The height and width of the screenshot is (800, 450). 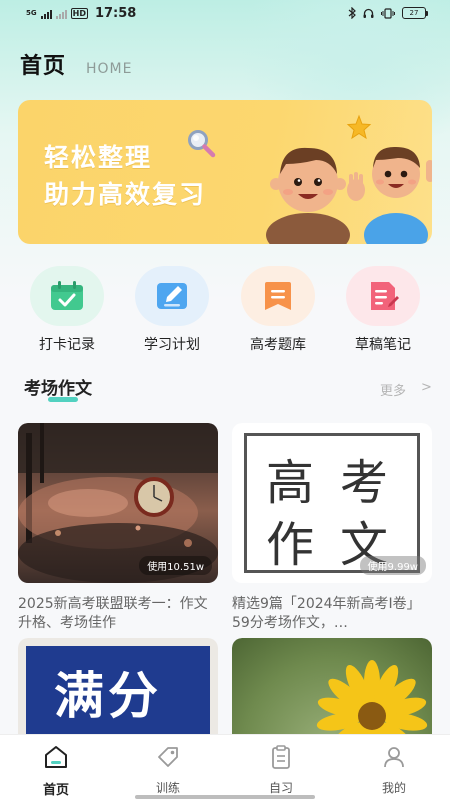 What do you see at coordinates (58, 389) in the screenshot?
I see `section-title: 考场作文` at bounding box center [58, 389].